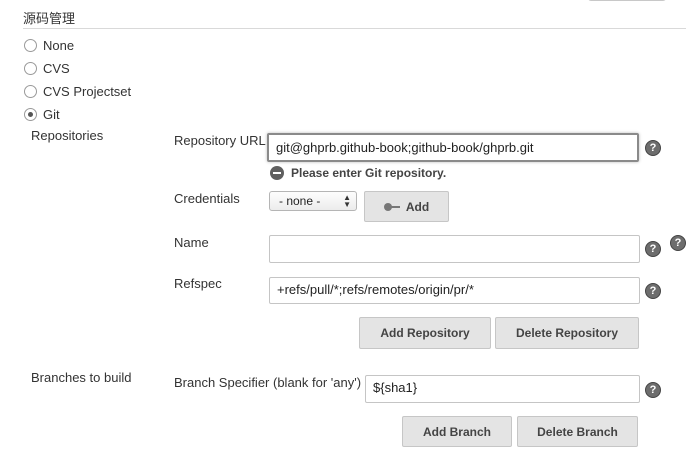 Image resolution: width=693 pixels, height=459 pixels. I want to click on branches-to-build-label: Branches to build, so click(81, 377).